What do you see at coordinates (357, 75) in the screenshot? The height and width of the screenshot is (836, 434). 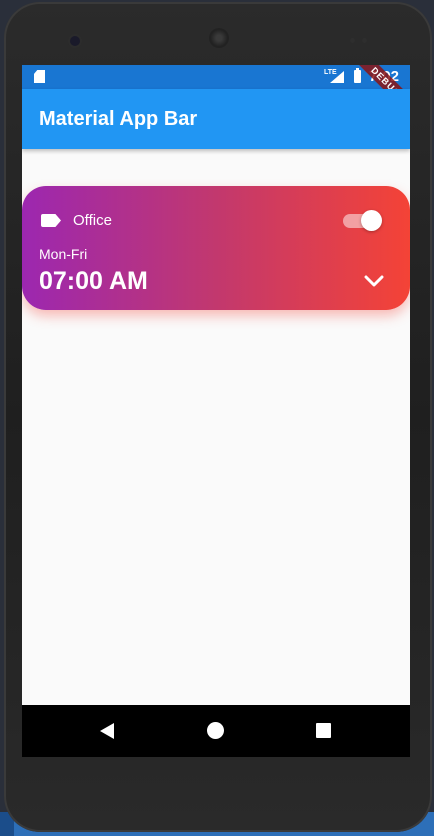 I see `battery-icon` at bounding box center [357, 75].